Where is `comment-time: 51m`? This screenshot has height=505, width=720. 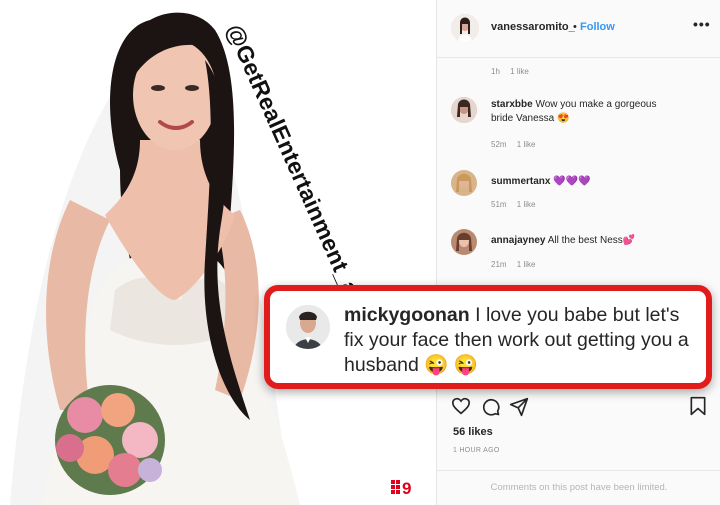 comment-time: 51m is located at coordinates (499, 204).